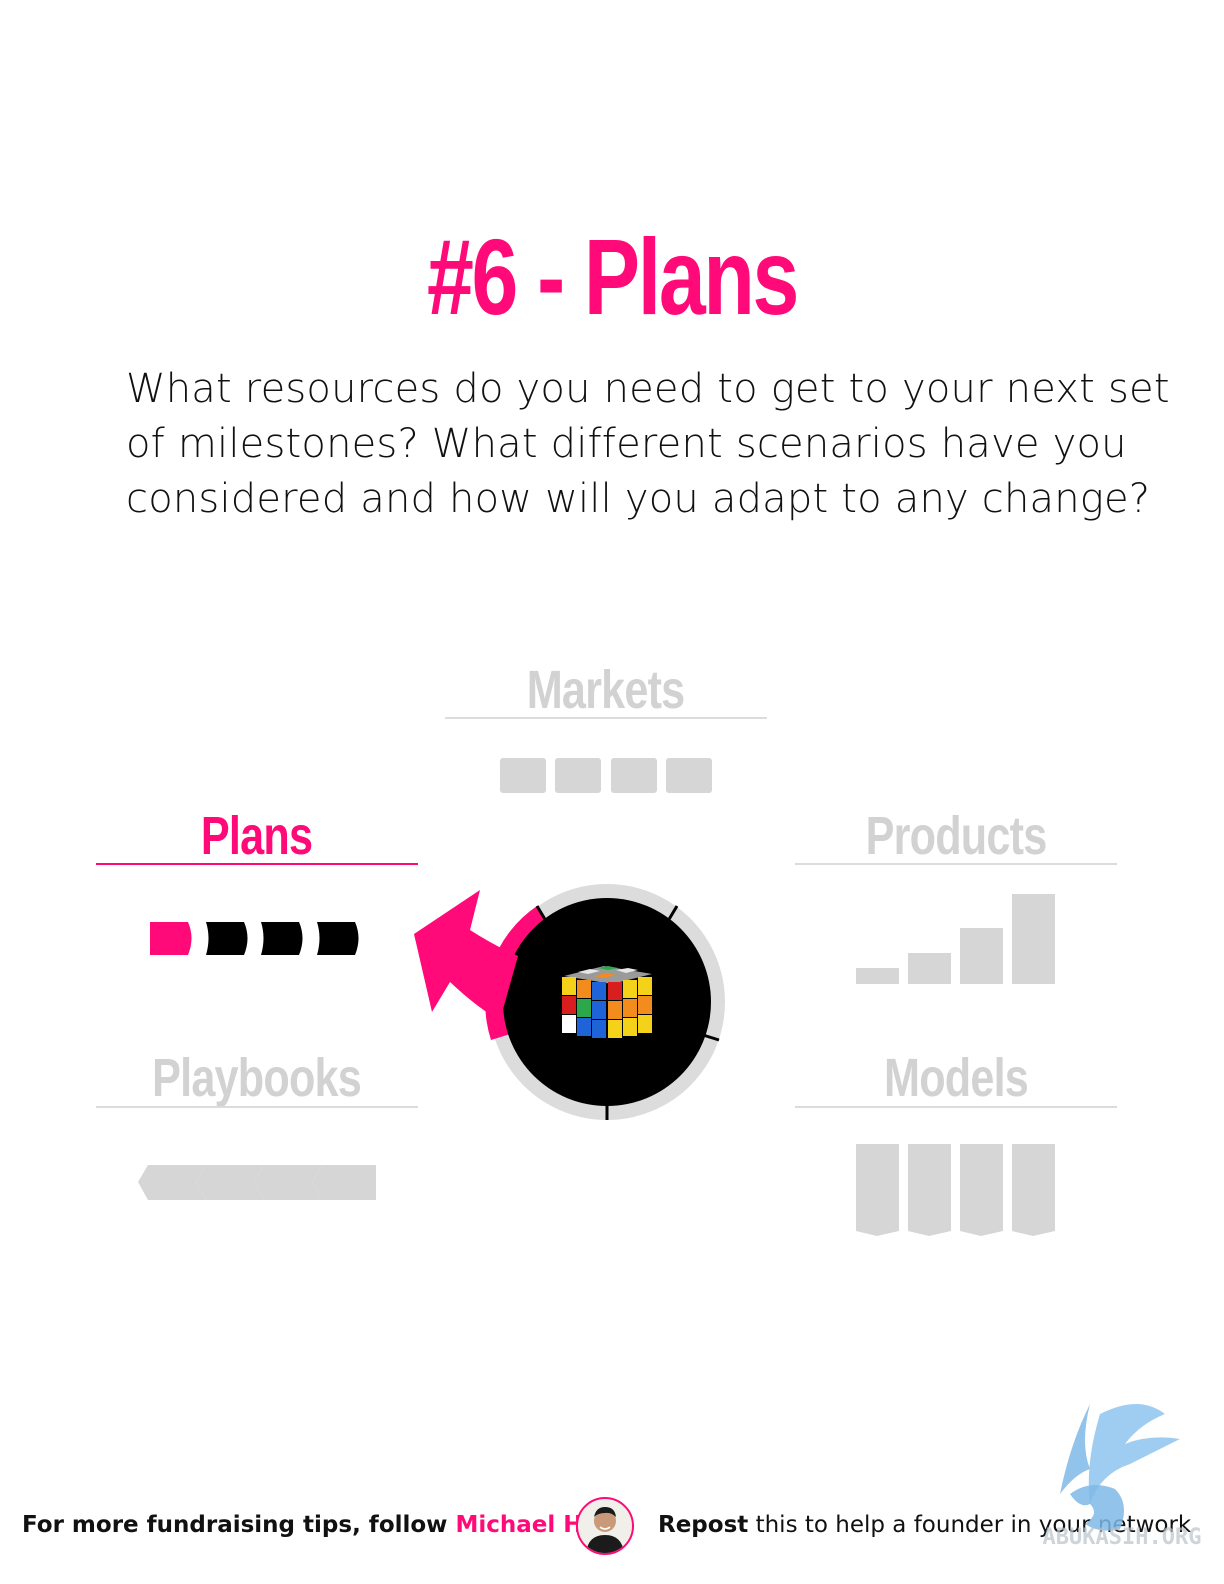 The image size is (1224, 1584). Describe the element at coordinates (613, 276) in the screenshot. I see `page-title: #6 - Plans` at that location.